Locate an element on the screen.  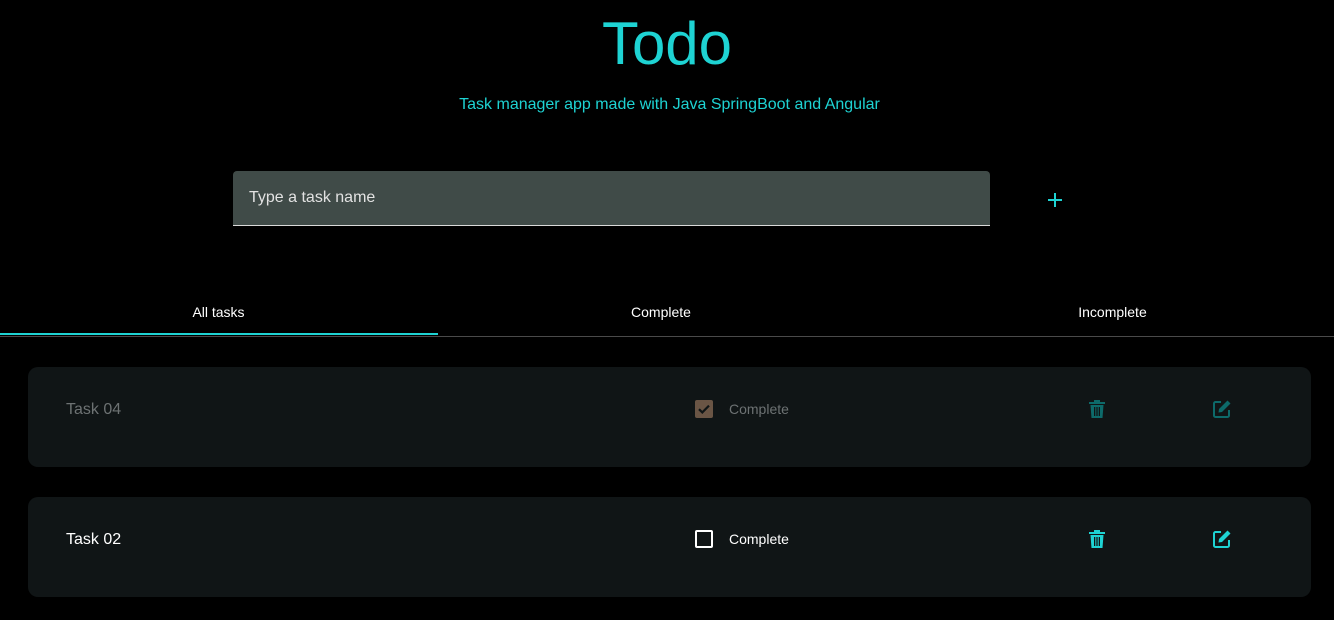
tab-all-tasks: All tasks is located at coordinates (218, 312).